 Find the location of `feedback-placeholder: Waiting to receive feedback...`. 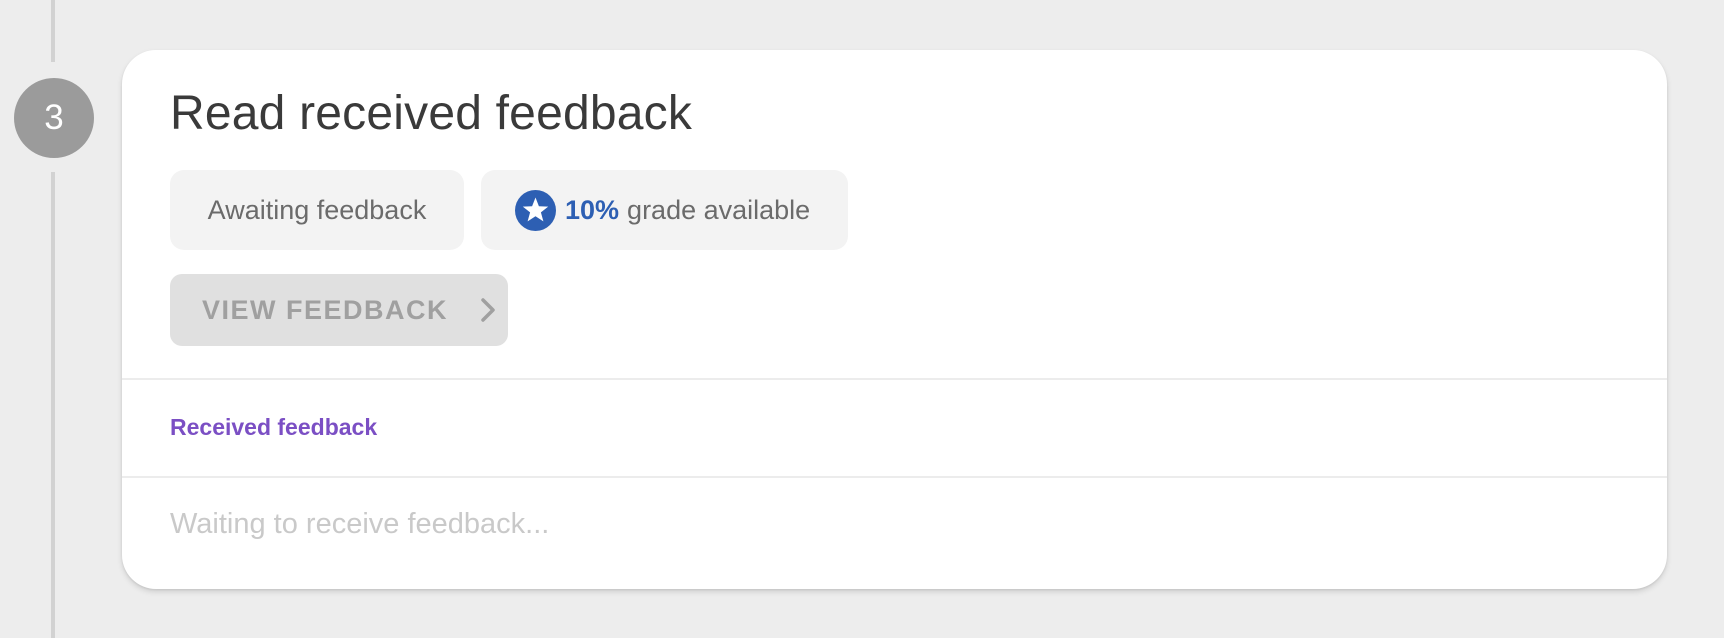

feedback-placeholder: Waiting to receive feedback... is located at coordinates (360, 524).